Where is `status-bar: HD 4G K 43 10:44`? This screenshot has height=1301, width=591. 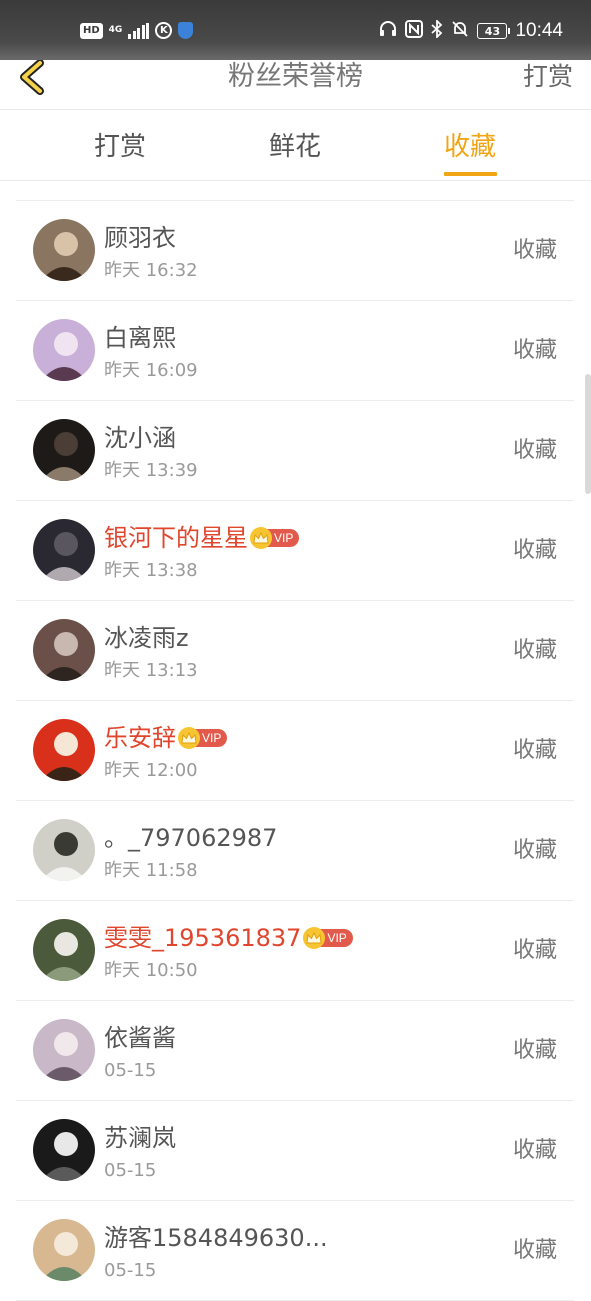 status-bar: HD 4G K 43 10:44 is located at coordinates (295, 30).